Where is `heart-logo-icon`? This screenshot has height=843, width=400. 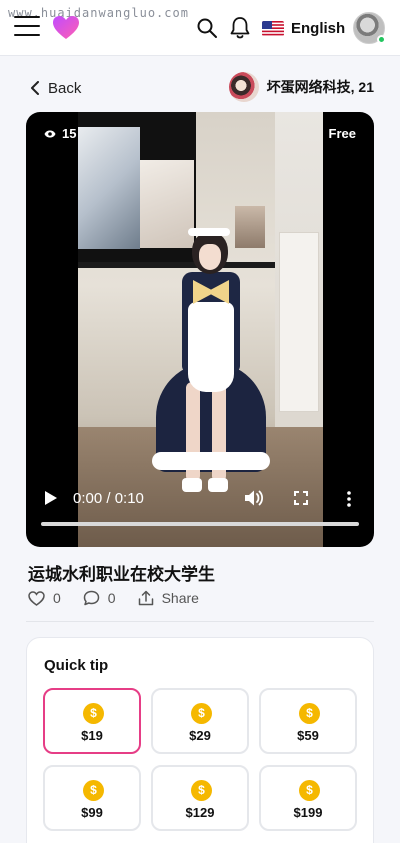
heart-logo-icon is located at coordinates (66, 28).